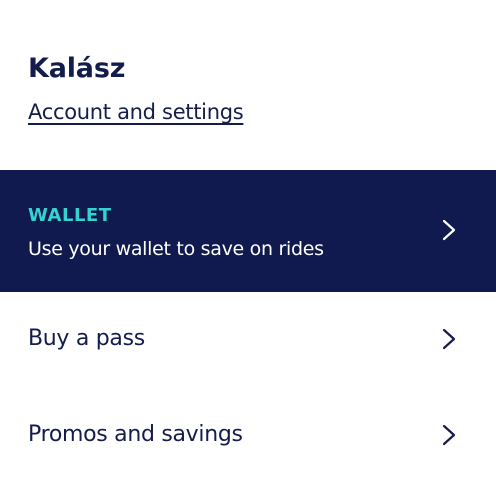 This screenshot has width=496, height=484. What do you see at coordinates (86, 338) in the screenshot?
I see `menu-item-label: Buy a pass` at bounding box center [86, 338].